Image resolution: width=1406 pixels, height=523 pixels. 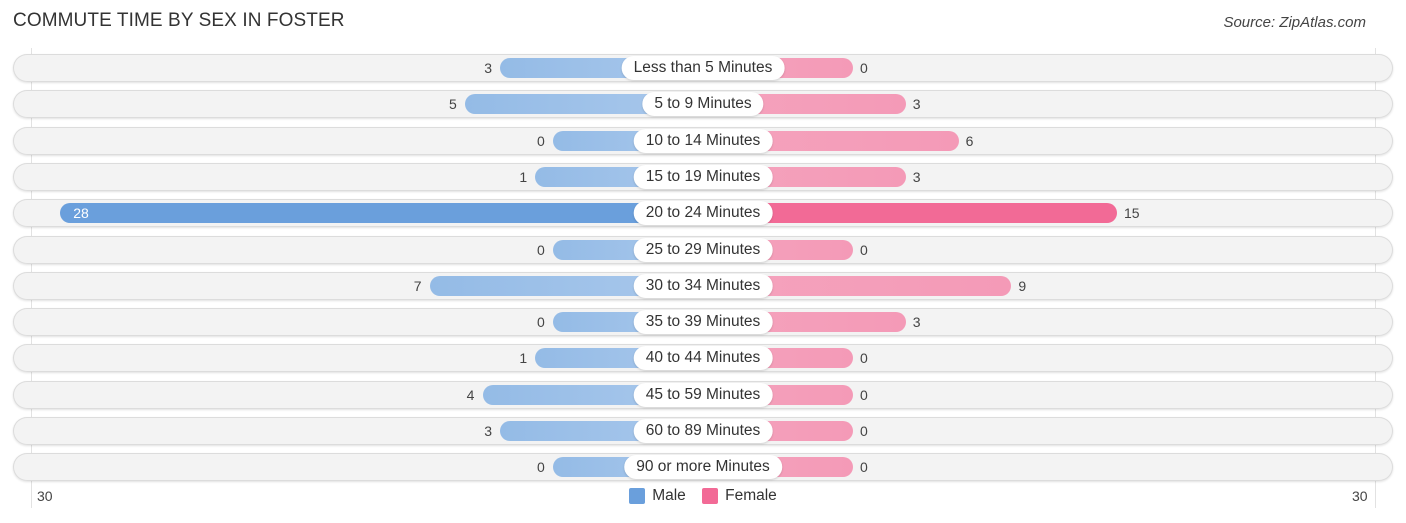 I want to click on legend-label-male: Male, so click(x=669, y=495).